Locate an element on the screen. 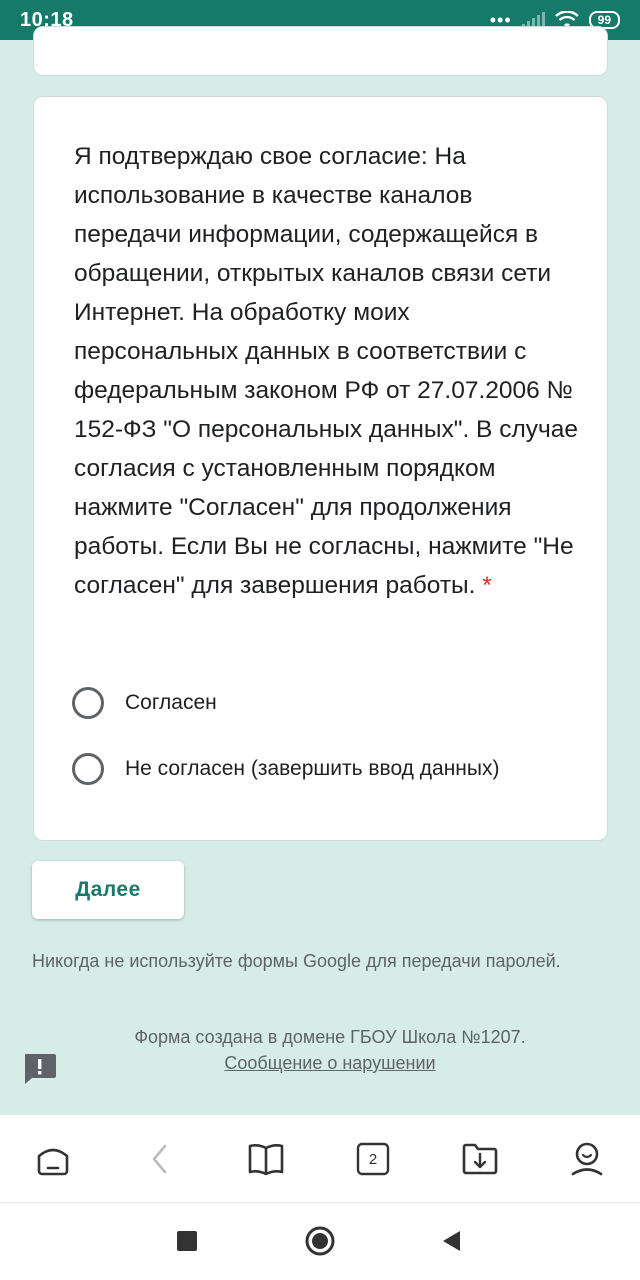 The image size is (640, 1280). radio-disagree is located at coordinates (88, 769).